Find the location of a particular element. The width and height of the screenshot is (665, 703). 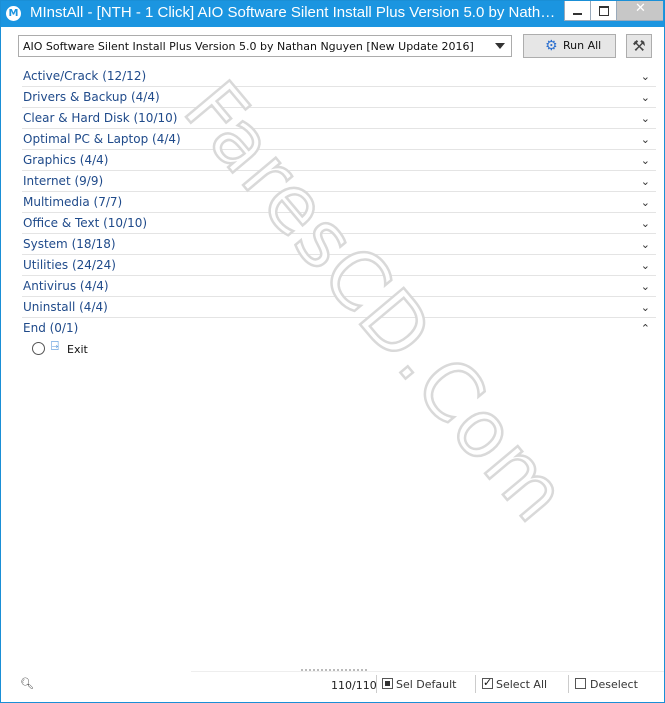

exit-icon: ⍈ is located at coordinates (55, 346).